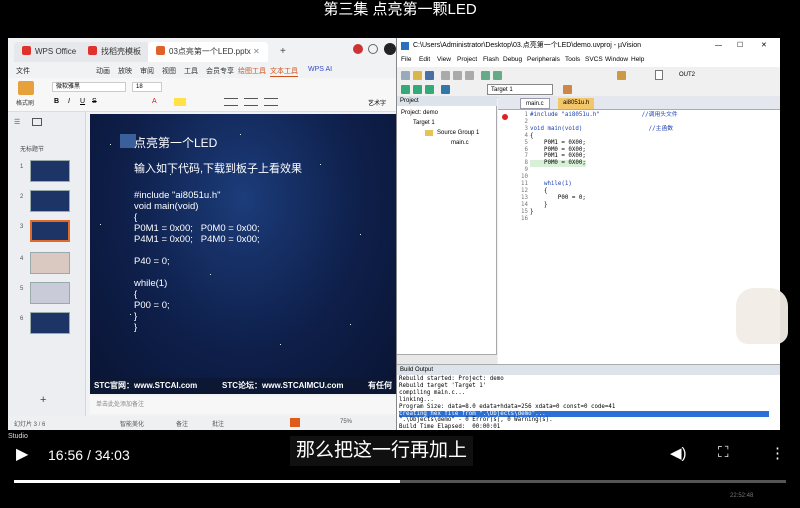 Image resolution: width=800 pixels, height=508 pixels. Describe the element at coordinates (26, 88) in the screenshot. I see `format-painter-icon` at that location.